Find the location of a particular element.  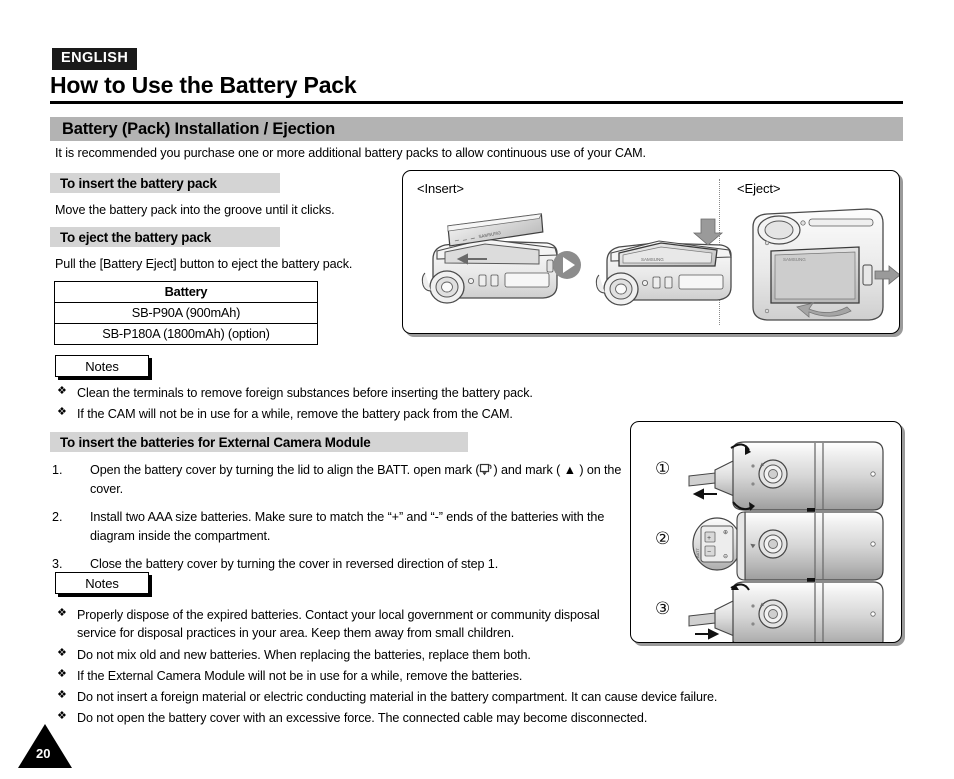

section-heading-text: Battery (Pack) Installation / Ejection is located at coordinates (198, 128).